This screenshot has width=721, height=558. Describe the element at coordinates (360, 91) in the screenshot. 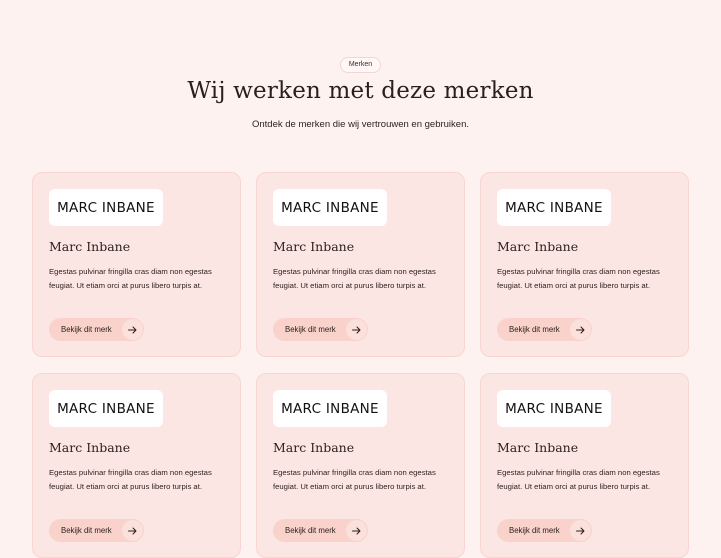

I see `page-title: Wij werken met deze merken` at that location.